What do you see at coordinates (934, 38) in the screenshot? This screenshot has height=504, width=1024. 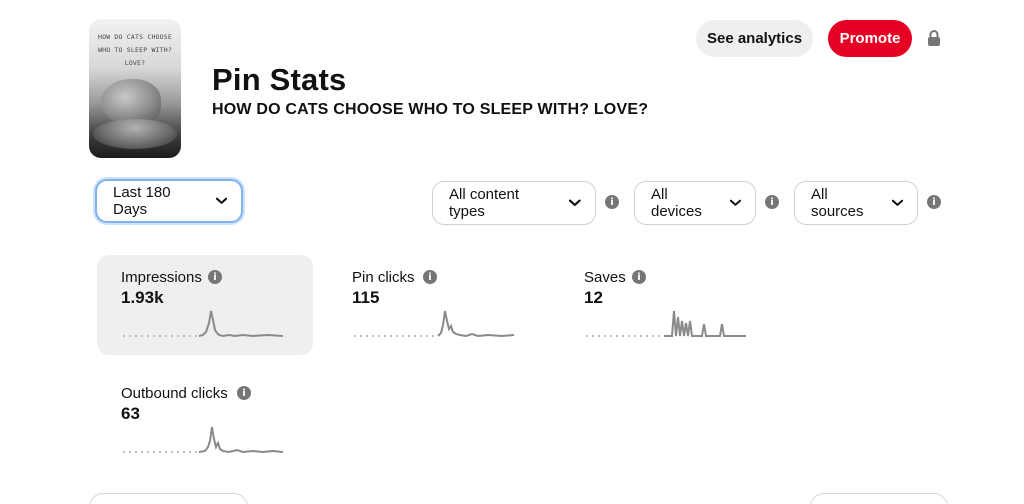 I see `lock-icon` at bounding box center [934, 38].